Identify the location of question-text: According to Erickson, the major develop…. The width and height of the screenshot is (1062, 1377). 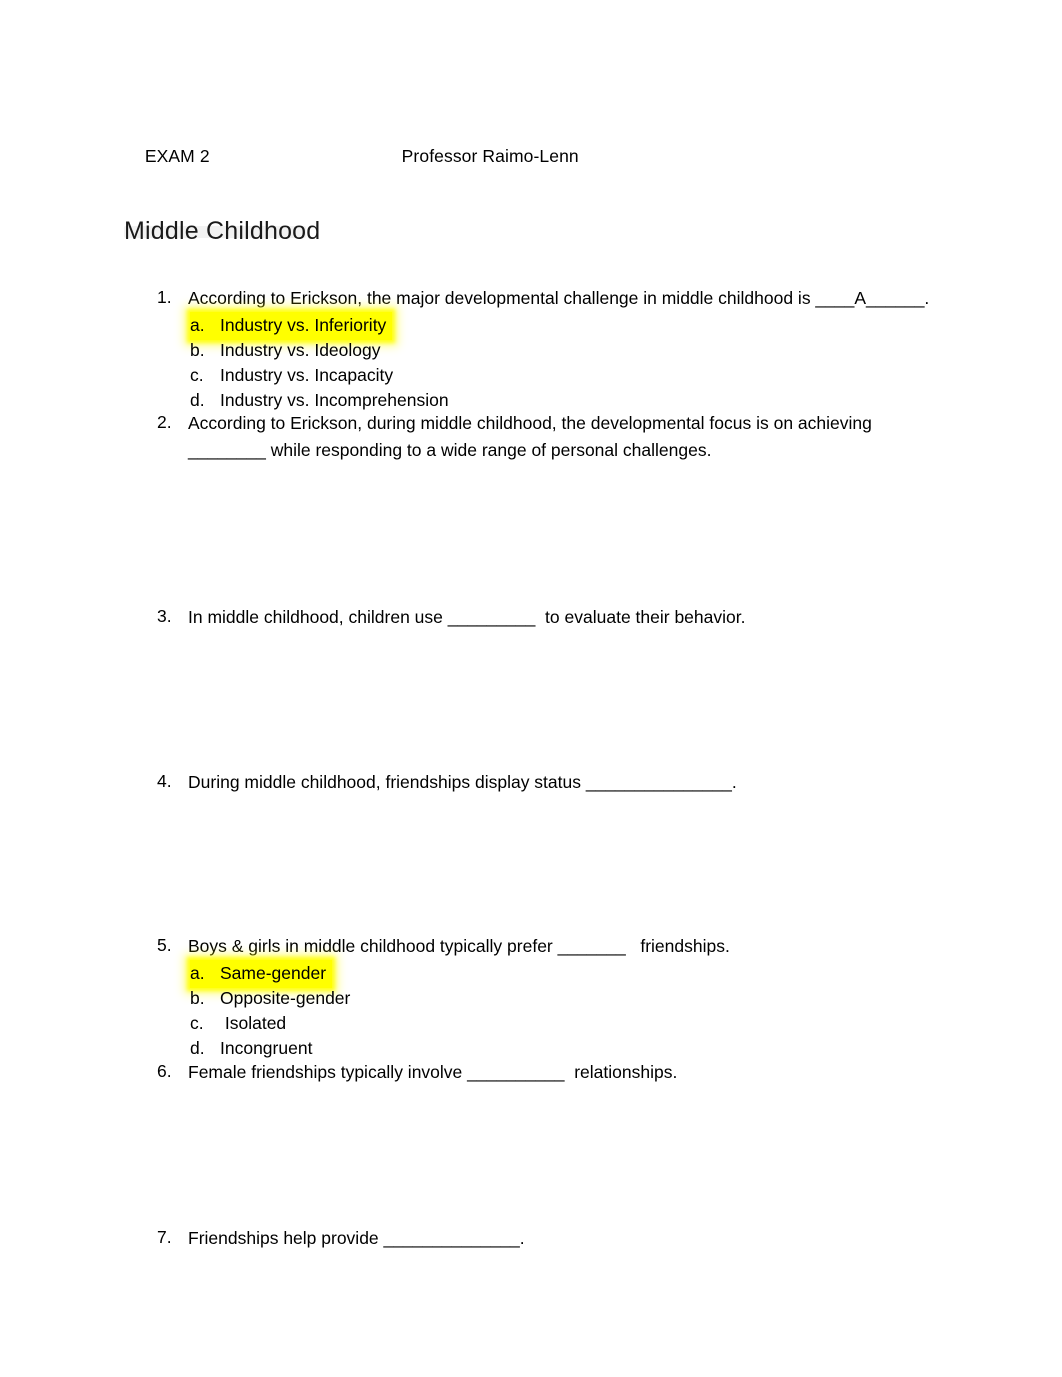
(580, 298).